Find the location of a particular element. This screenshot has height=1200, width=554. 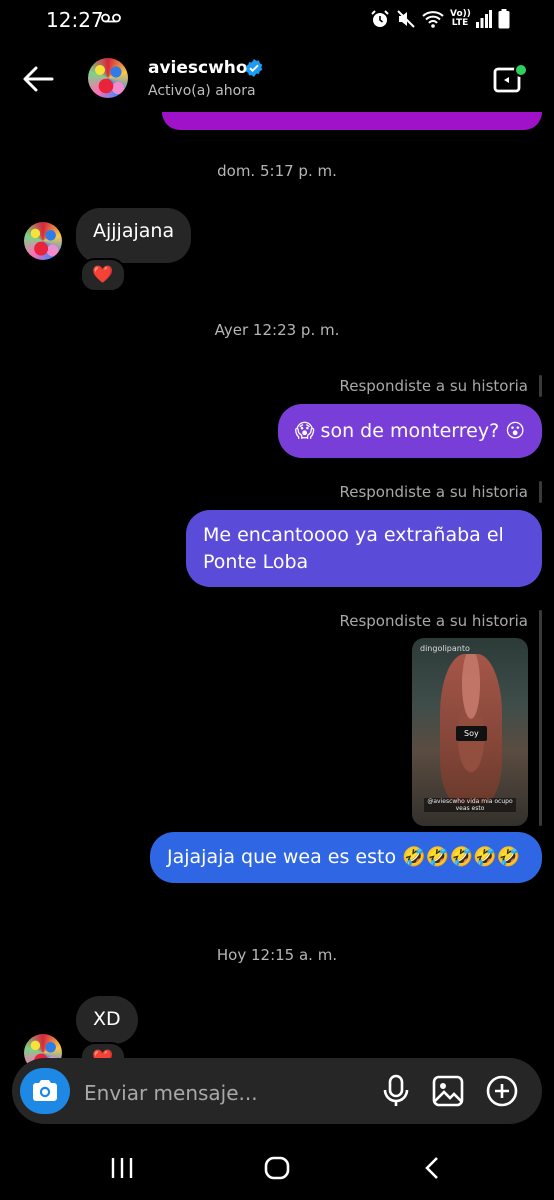

outgoing-message-bubble: Jajajaja que wea es esto 🤣🤣🤣🤣🤣 is located at coordinates (346, 857).